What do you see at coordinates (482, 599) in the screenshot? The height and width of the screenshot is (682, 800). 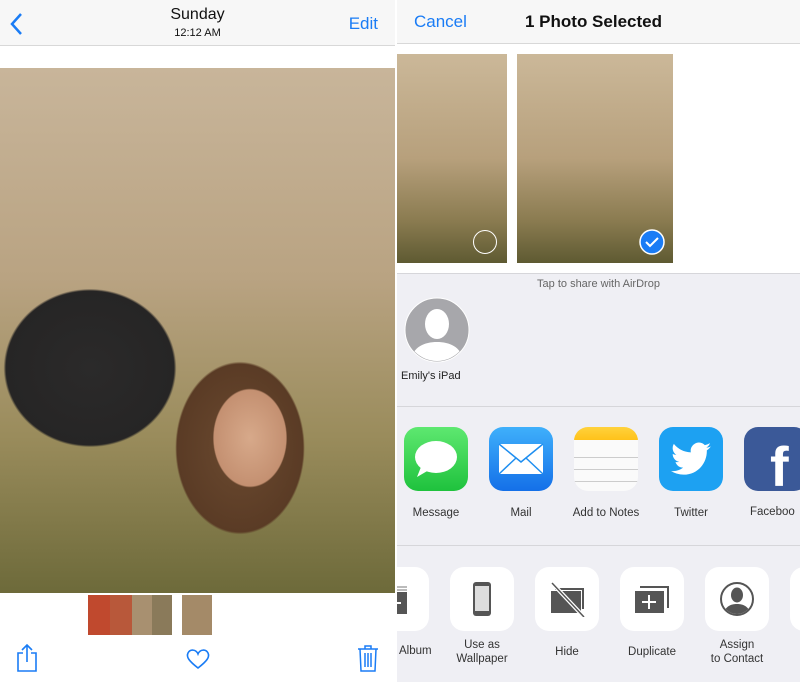 I see `phone-icon` at bounding box center [482, 599].